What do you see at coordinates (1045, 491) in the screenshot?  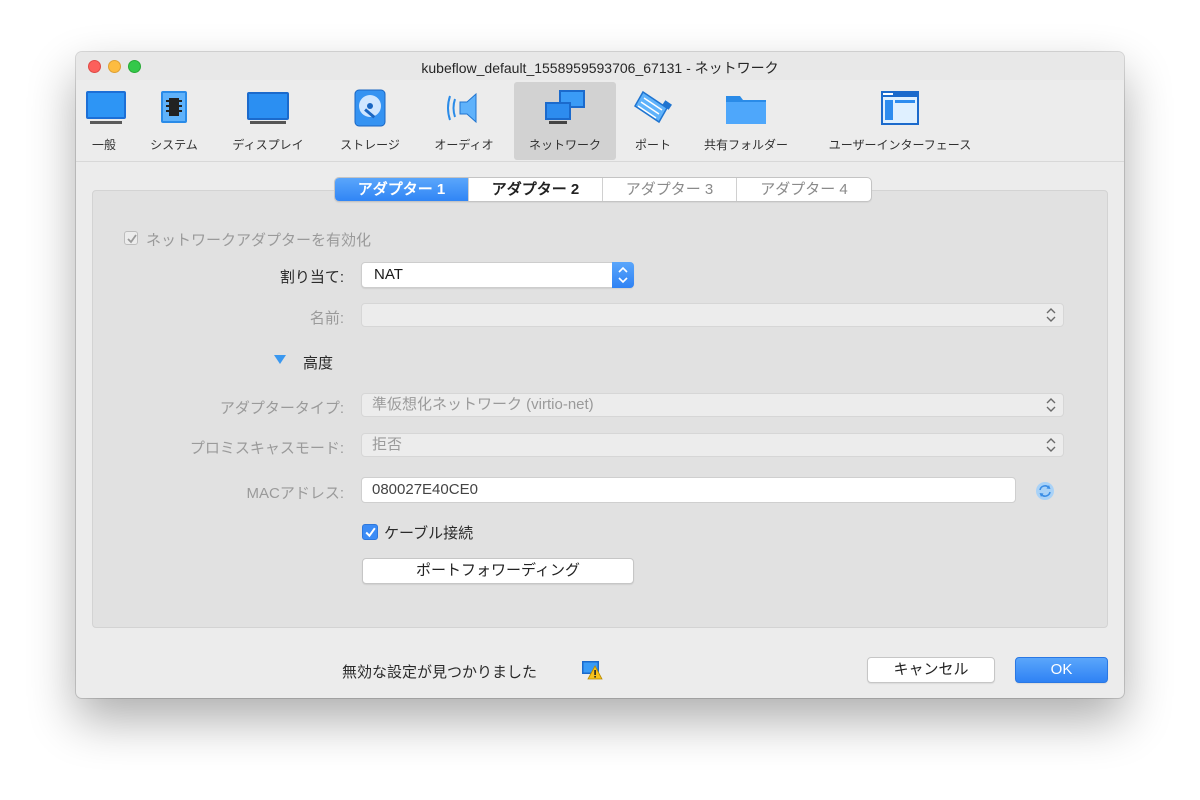 I see `refresh-mac-icon` at bounding box center [1045, 491].